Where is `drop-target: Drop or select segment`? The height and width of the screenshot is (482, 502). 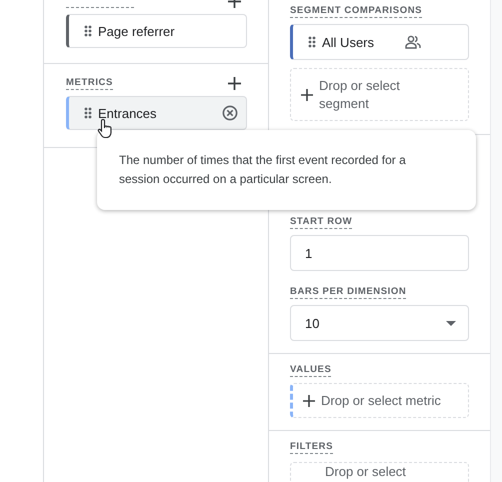 drop-target: Drop or select segment is located at coordinates (379, 94).